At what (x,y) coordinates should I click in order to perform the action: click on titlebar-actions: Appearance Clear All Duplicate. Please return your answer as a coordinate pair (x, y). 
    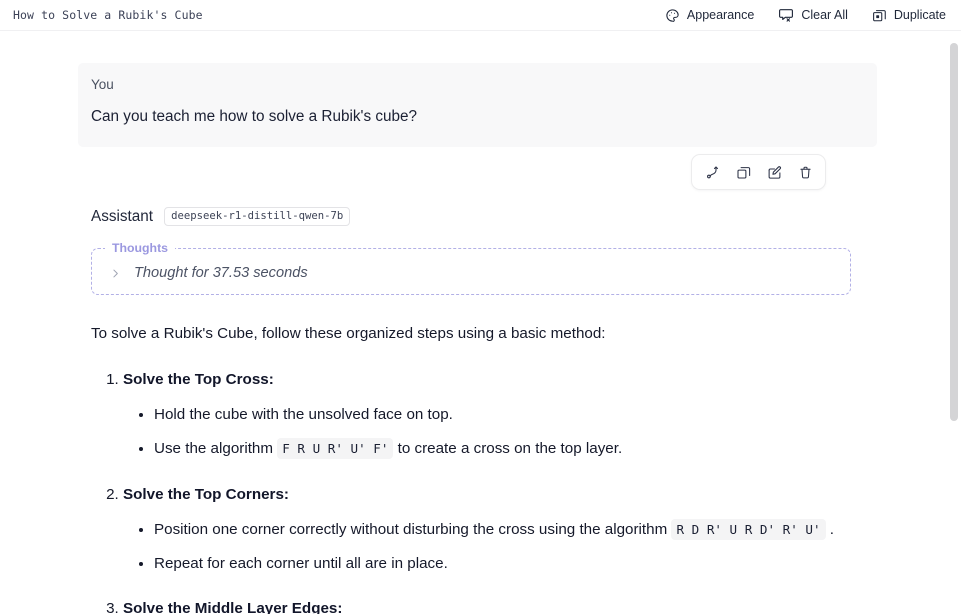
    Looking at the image, I should click on (812, 15).